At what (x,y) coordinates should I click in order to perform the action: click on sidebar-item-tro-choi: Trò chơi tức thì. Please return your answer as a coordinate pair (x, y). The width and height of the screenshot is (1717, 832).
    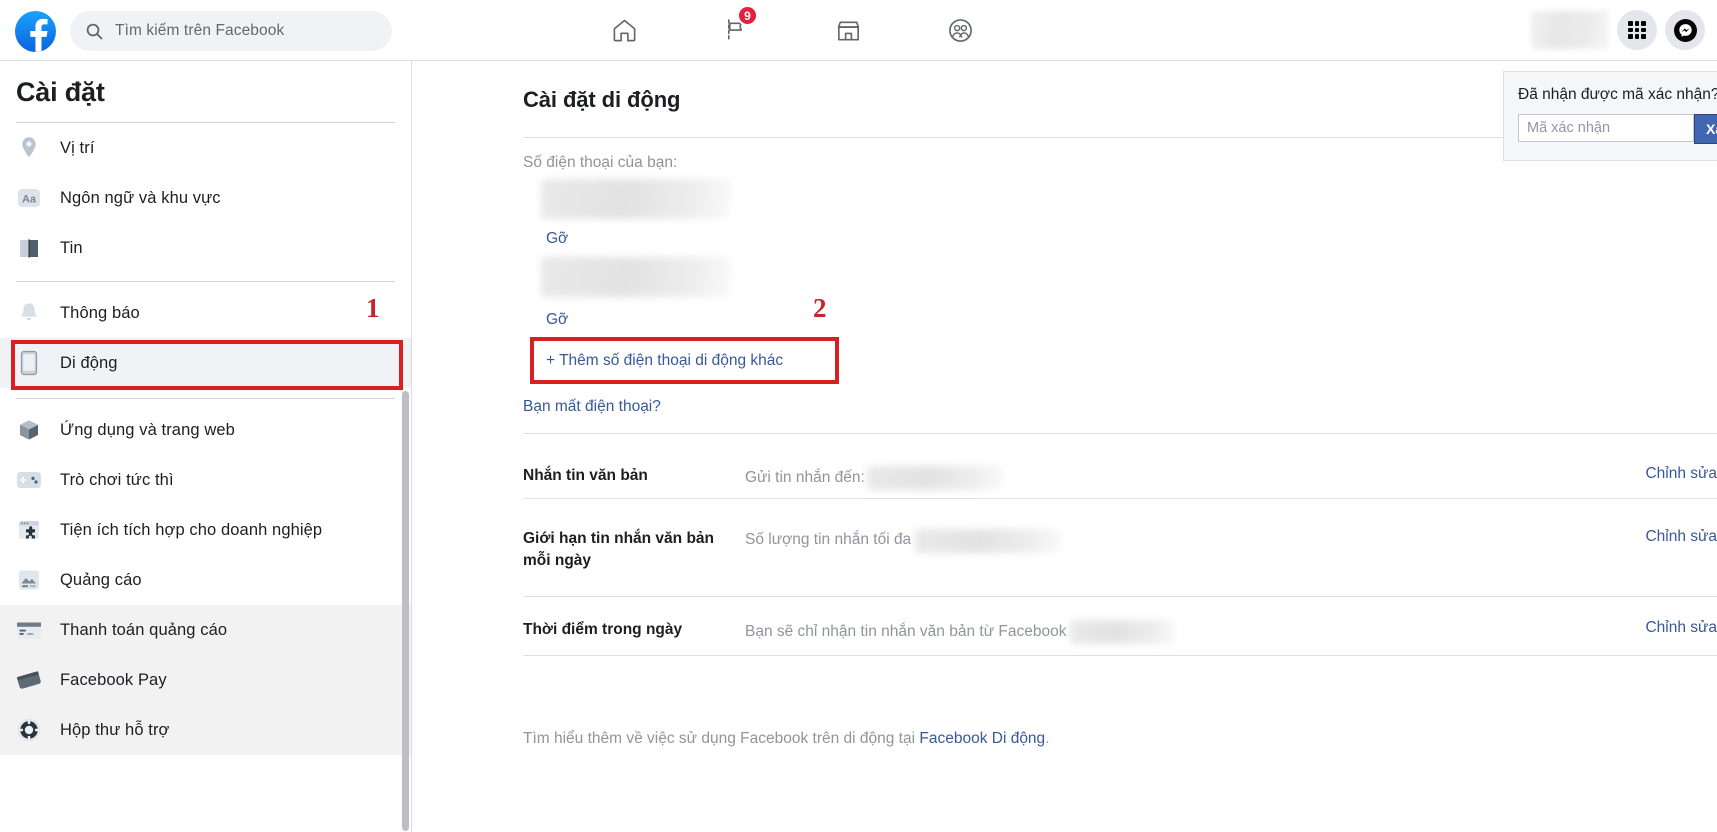
    Looking at the image, I should click on (205, 480).